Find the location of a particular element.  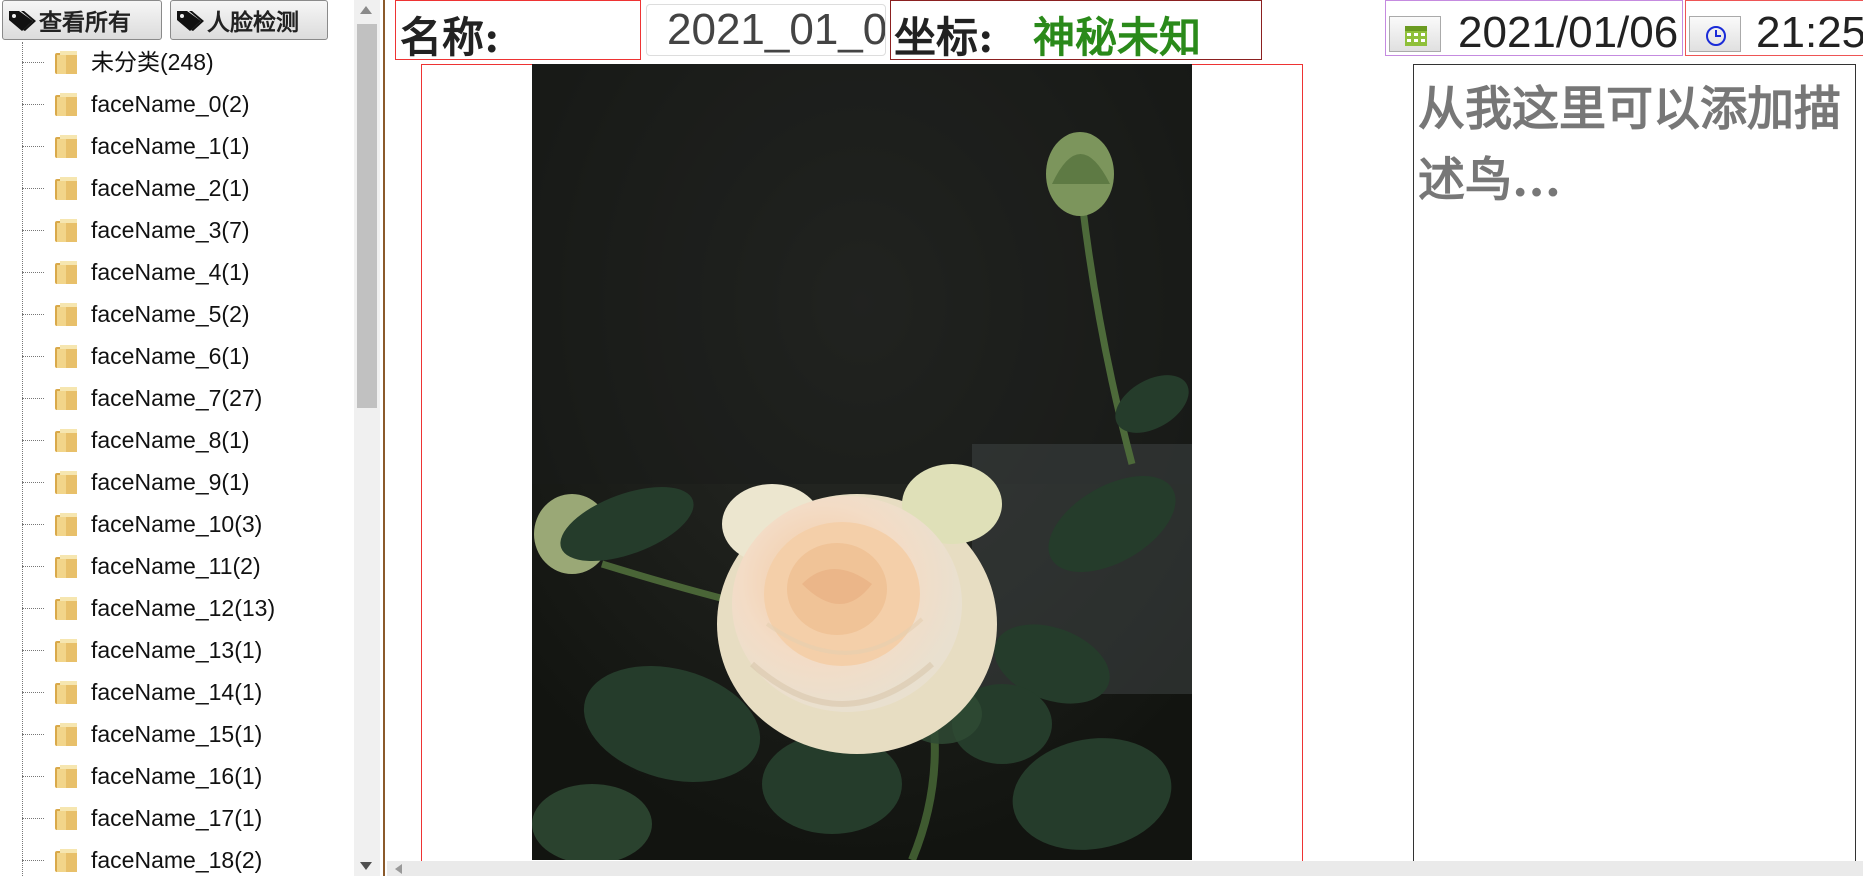

tree-item-label: faceName_17(1) is located at coordinates (177, 818).